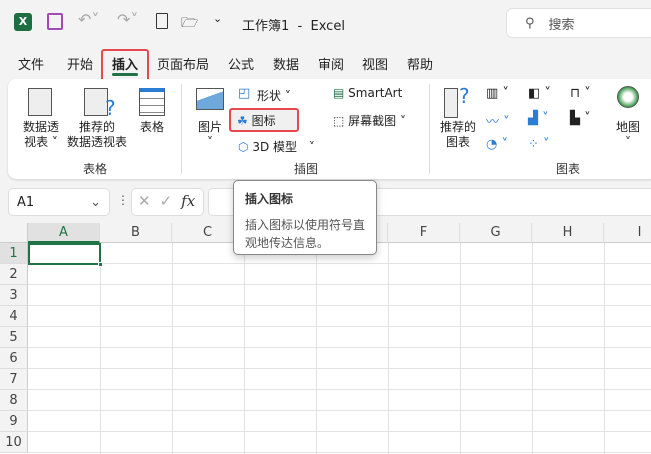  What do you see at coordinates (243, 147) in the screenshot?
I see `cube-icon: ⬡` at bounding box center [243, 147].